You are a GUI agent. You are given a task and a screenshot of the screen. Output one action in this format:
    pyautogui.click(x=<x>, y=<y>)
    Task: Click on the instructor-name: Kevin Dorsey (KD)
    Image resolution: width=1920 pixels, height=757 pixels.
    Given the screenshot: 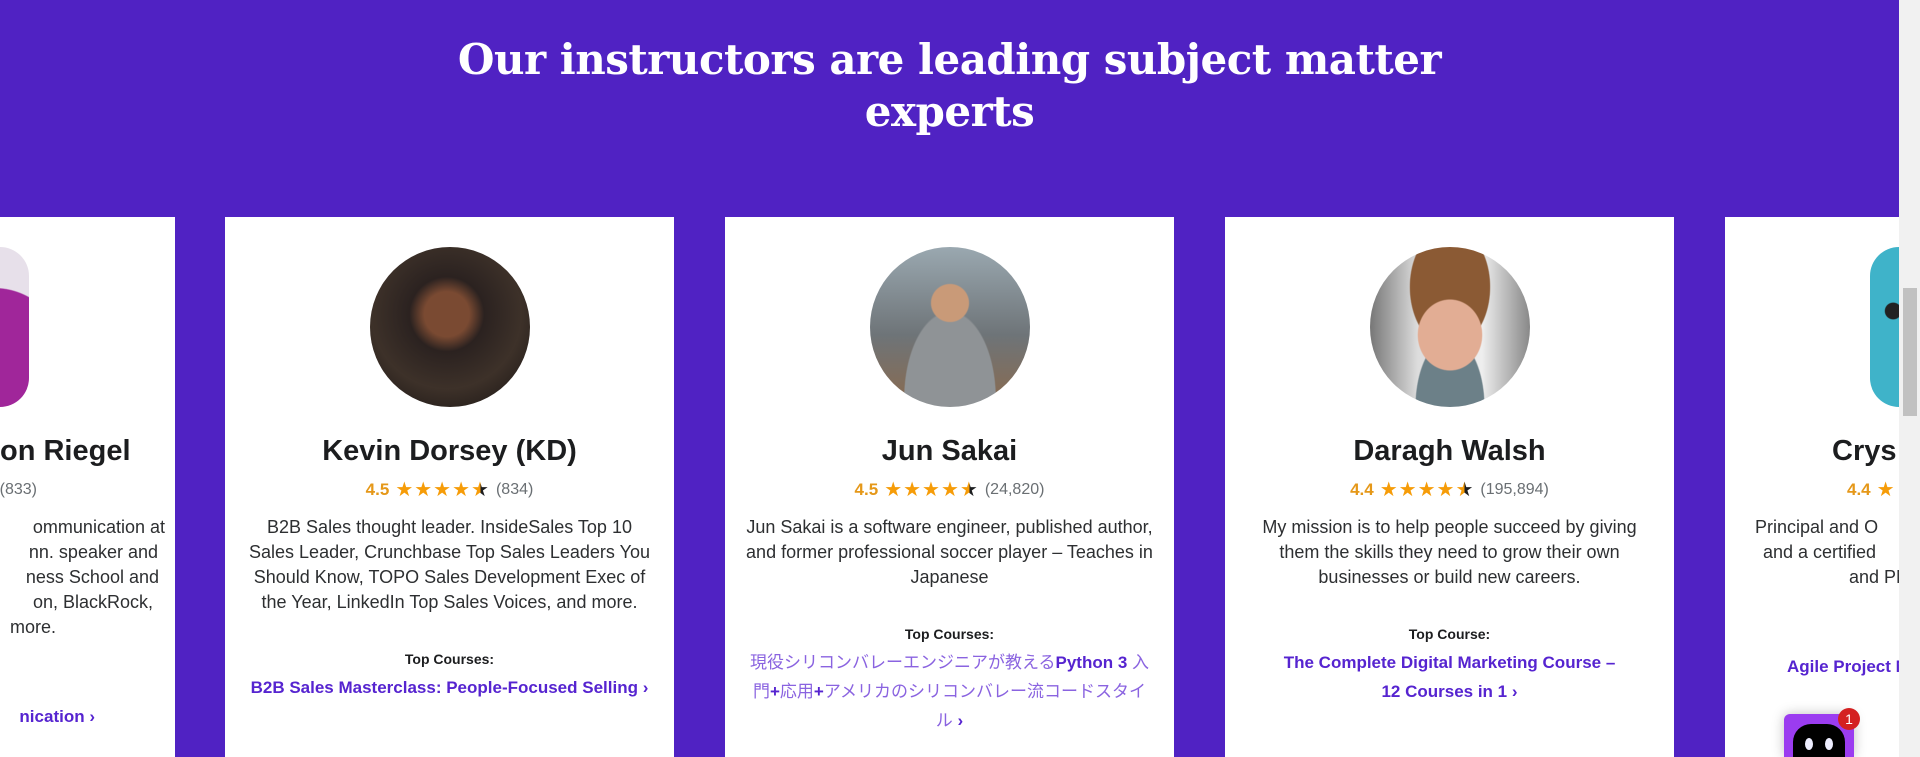 What is the action you would take?
    pyautogui.click(x=449, y=451)
    